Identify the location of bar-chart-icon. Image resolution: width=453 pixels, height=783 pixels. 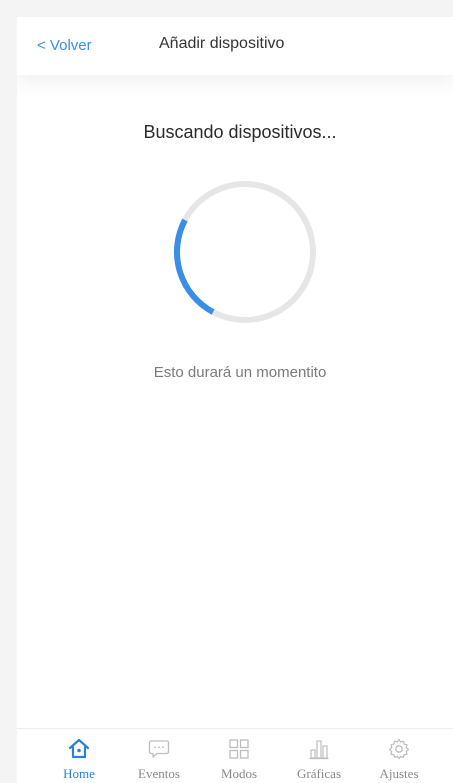
(319, 750).